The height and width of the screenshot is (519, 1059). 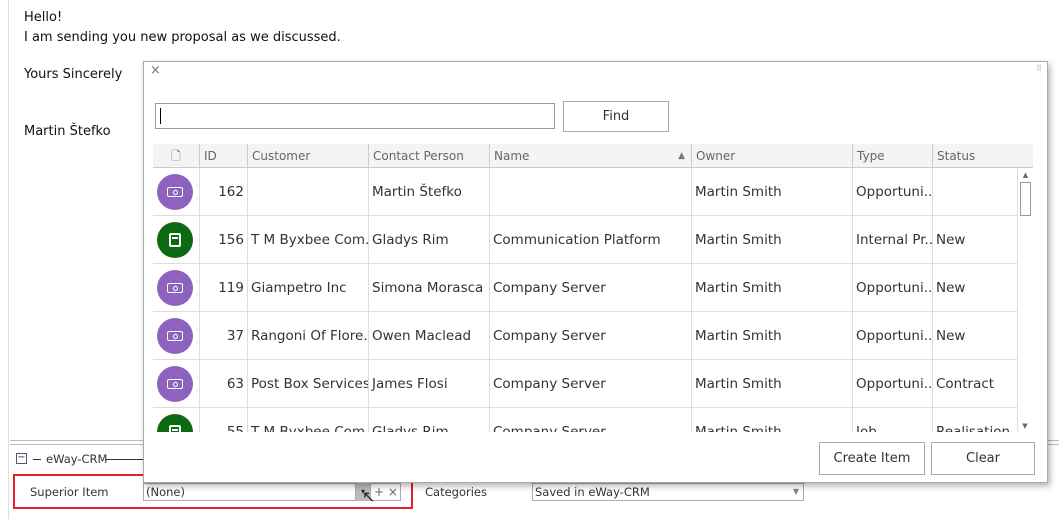 I want to click on search-input, so click(x=355, y=116).